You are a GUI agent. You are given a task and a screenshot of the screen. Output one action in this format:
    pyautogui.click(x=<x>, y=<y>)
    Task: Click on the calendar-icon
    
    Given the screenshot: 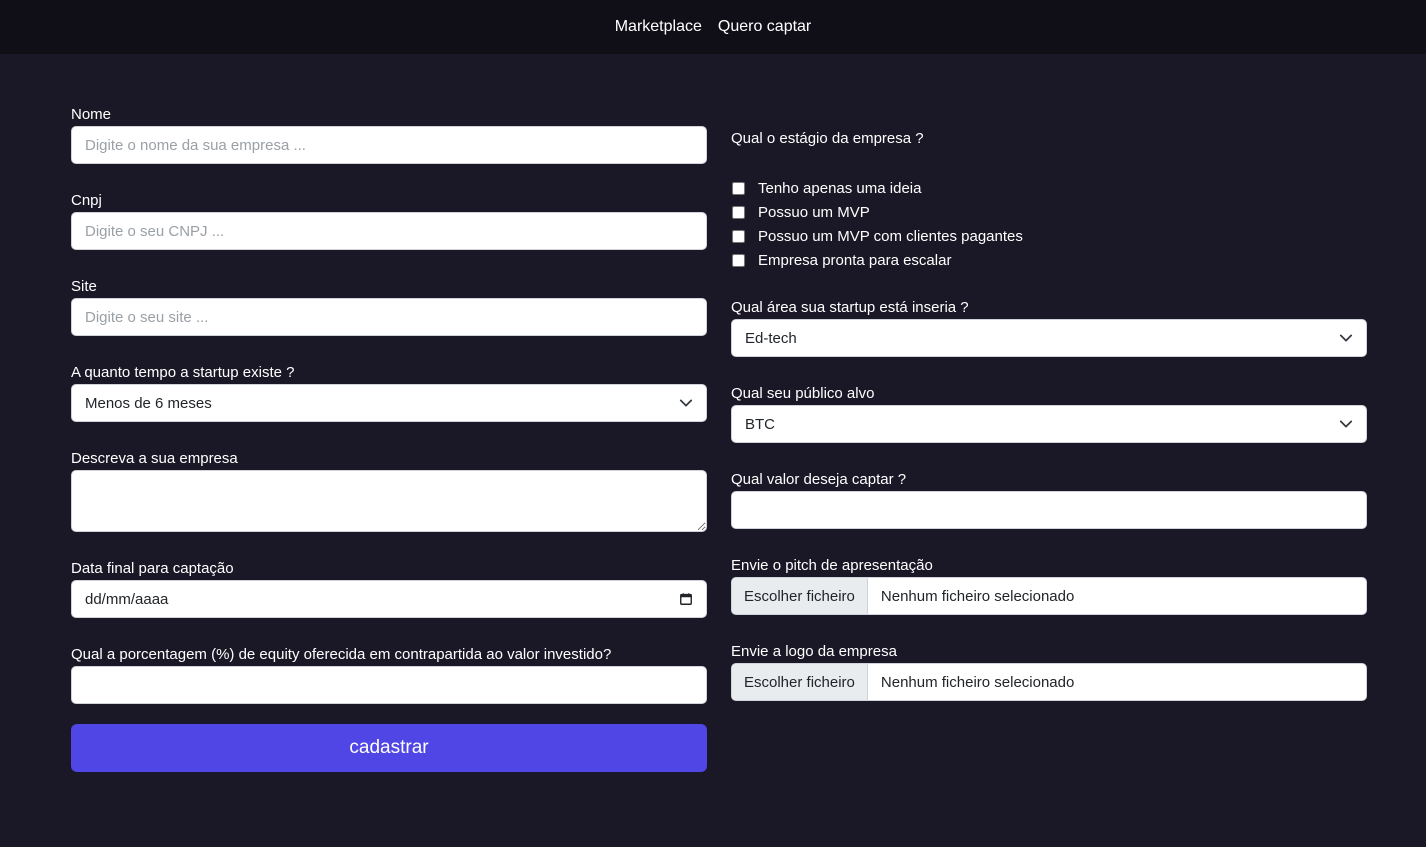 What is the action you would take?
    pyautogui.click(x=686, y=599)
    